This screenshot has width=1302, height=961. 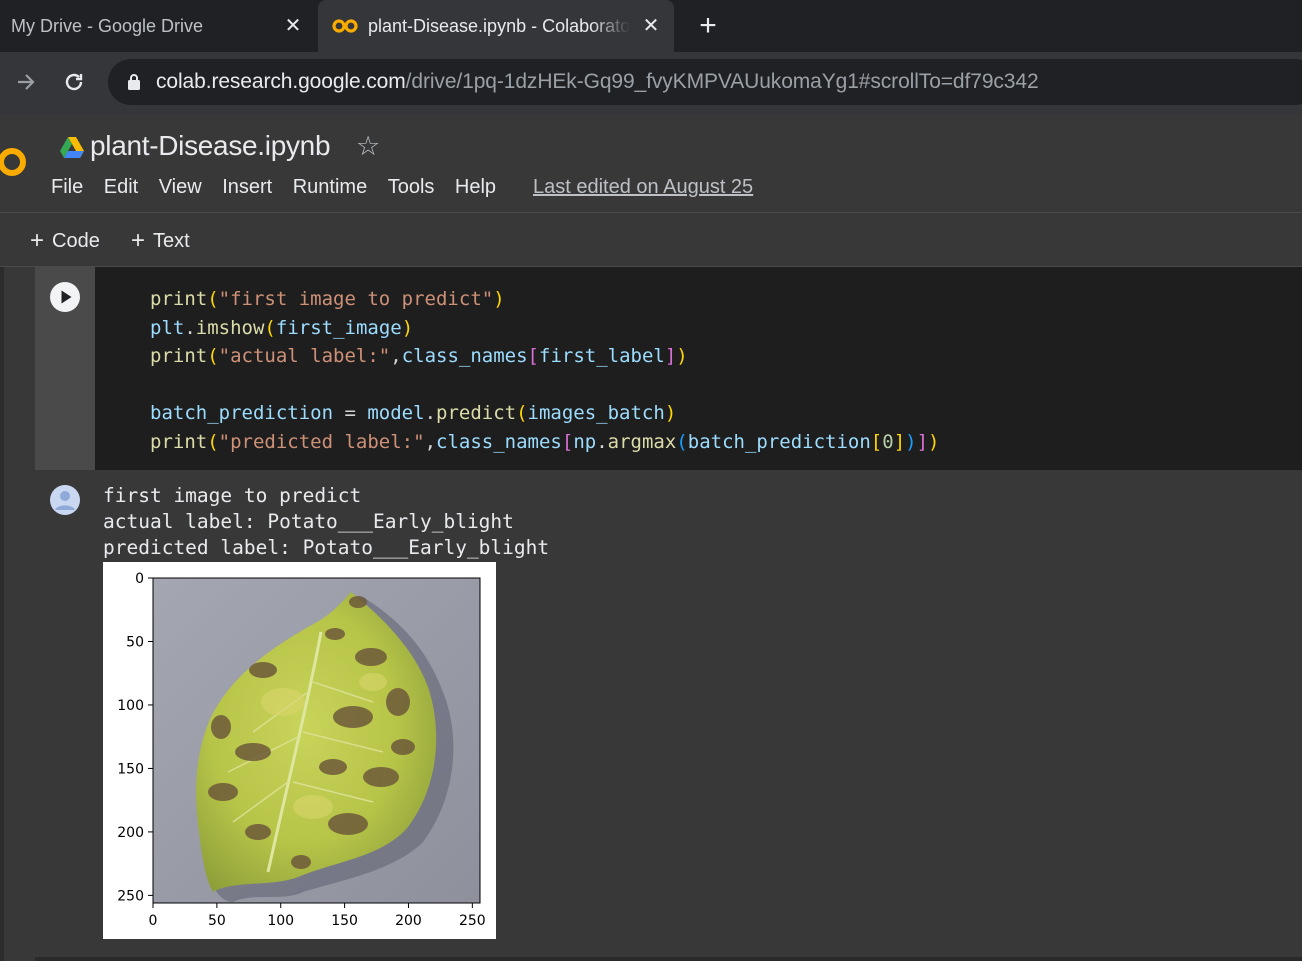 I want to click on tab-title: My Drive - Google Drive, so click(x=107, y=25).